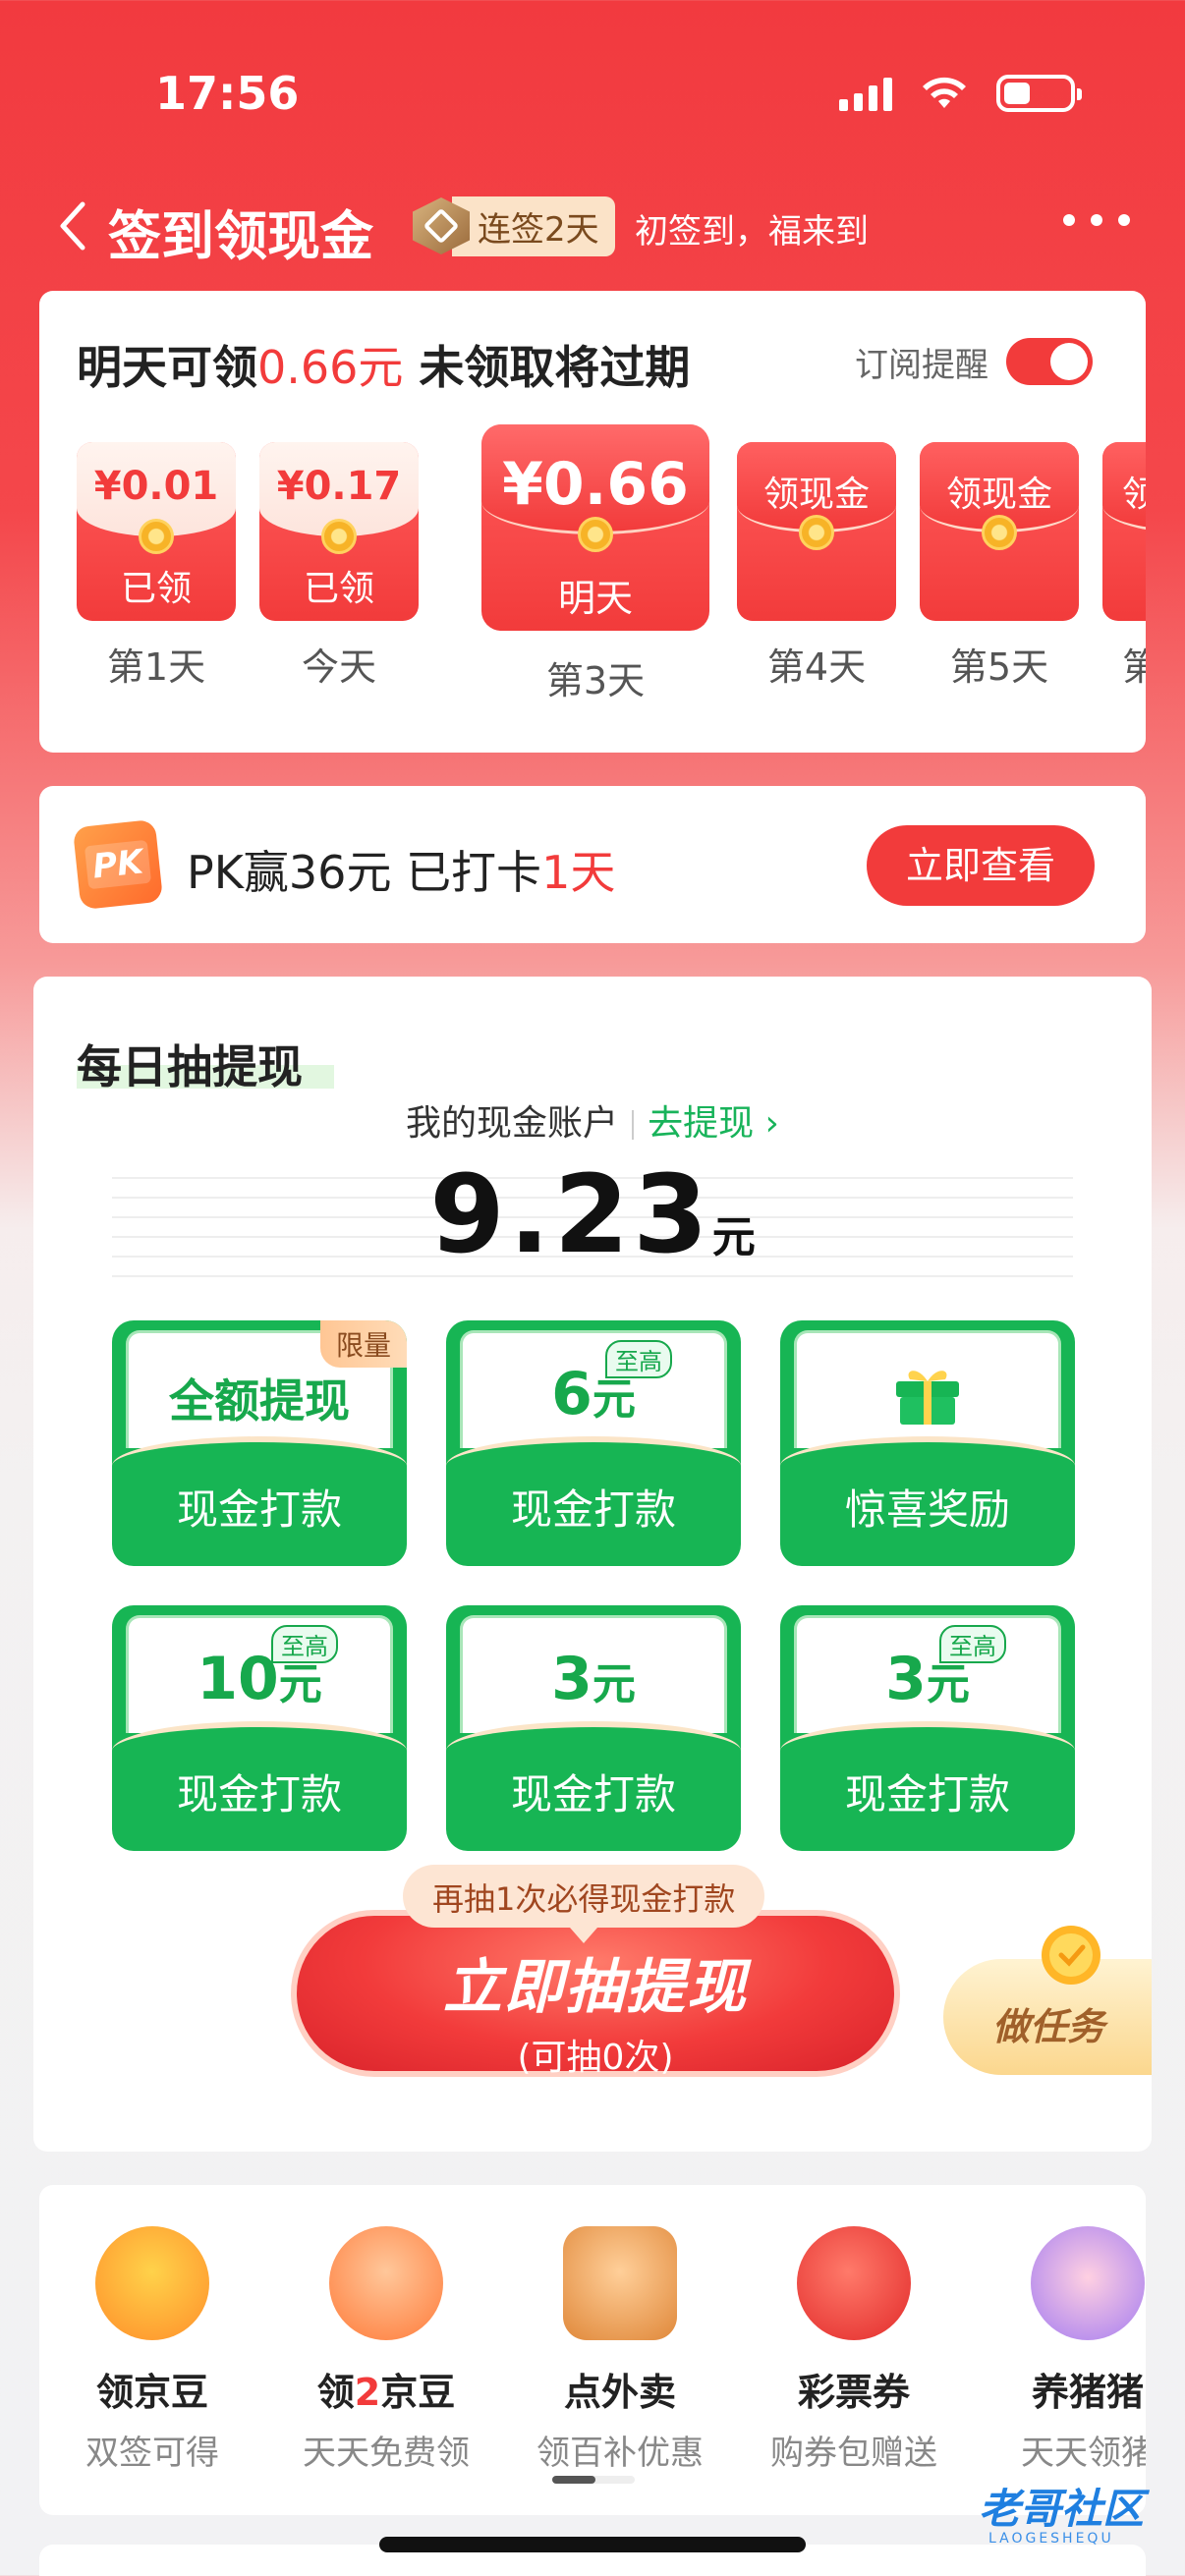 Image resolution: width=1185 pixels, height=2576 pixels. What do you see at coordinates (331, 367) in the screenshot?
I see `signin-title-amount: 0.66元` at bounding box center [331, 367].